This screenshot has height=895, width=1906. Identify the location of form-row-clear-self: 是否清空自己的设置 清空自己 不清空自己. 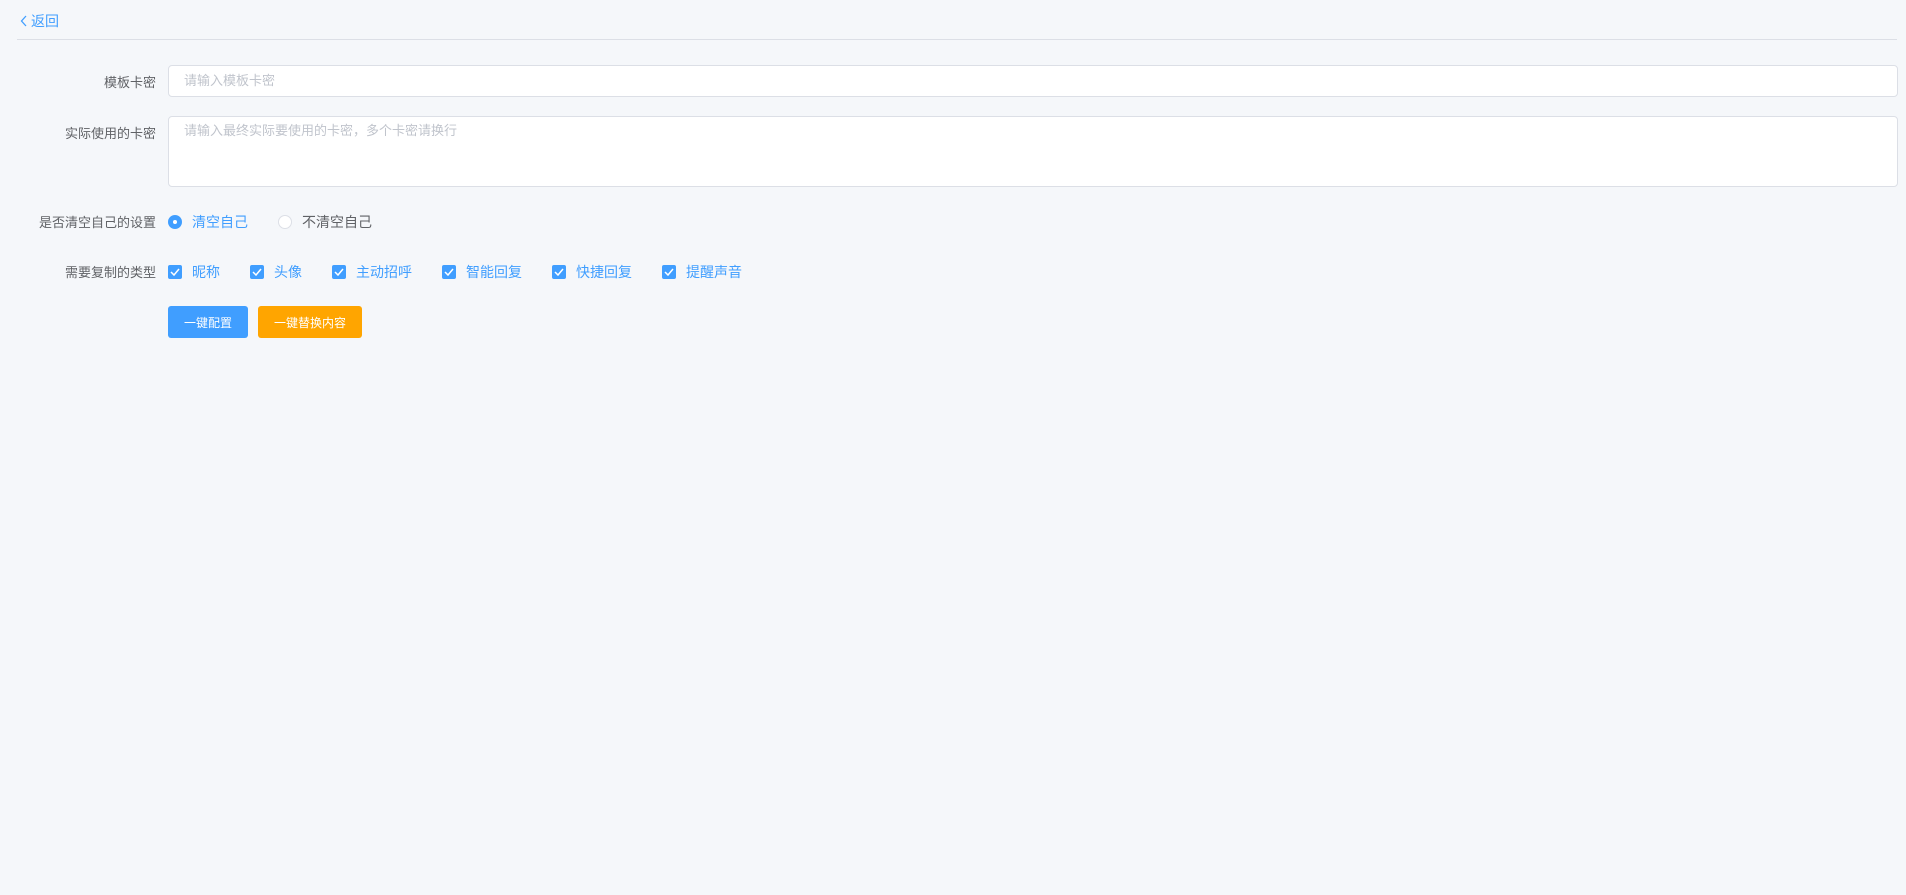
(953, 221).